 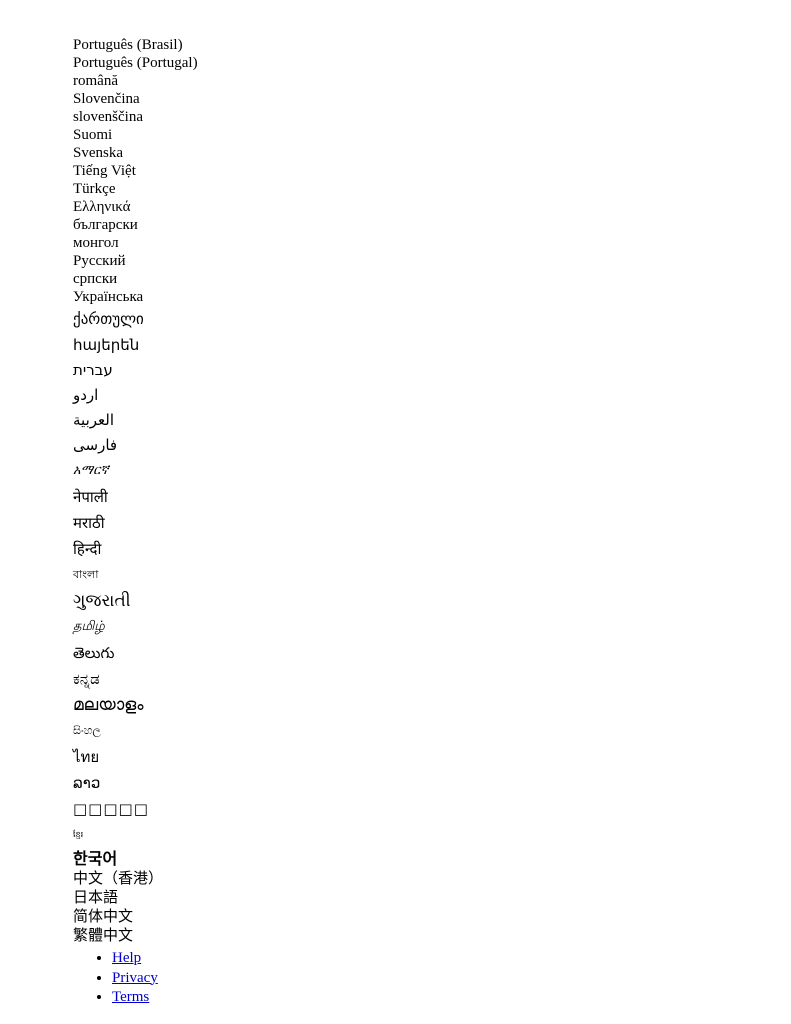 I want to click on language-option: 简体中文, so click(x=432, y=916).